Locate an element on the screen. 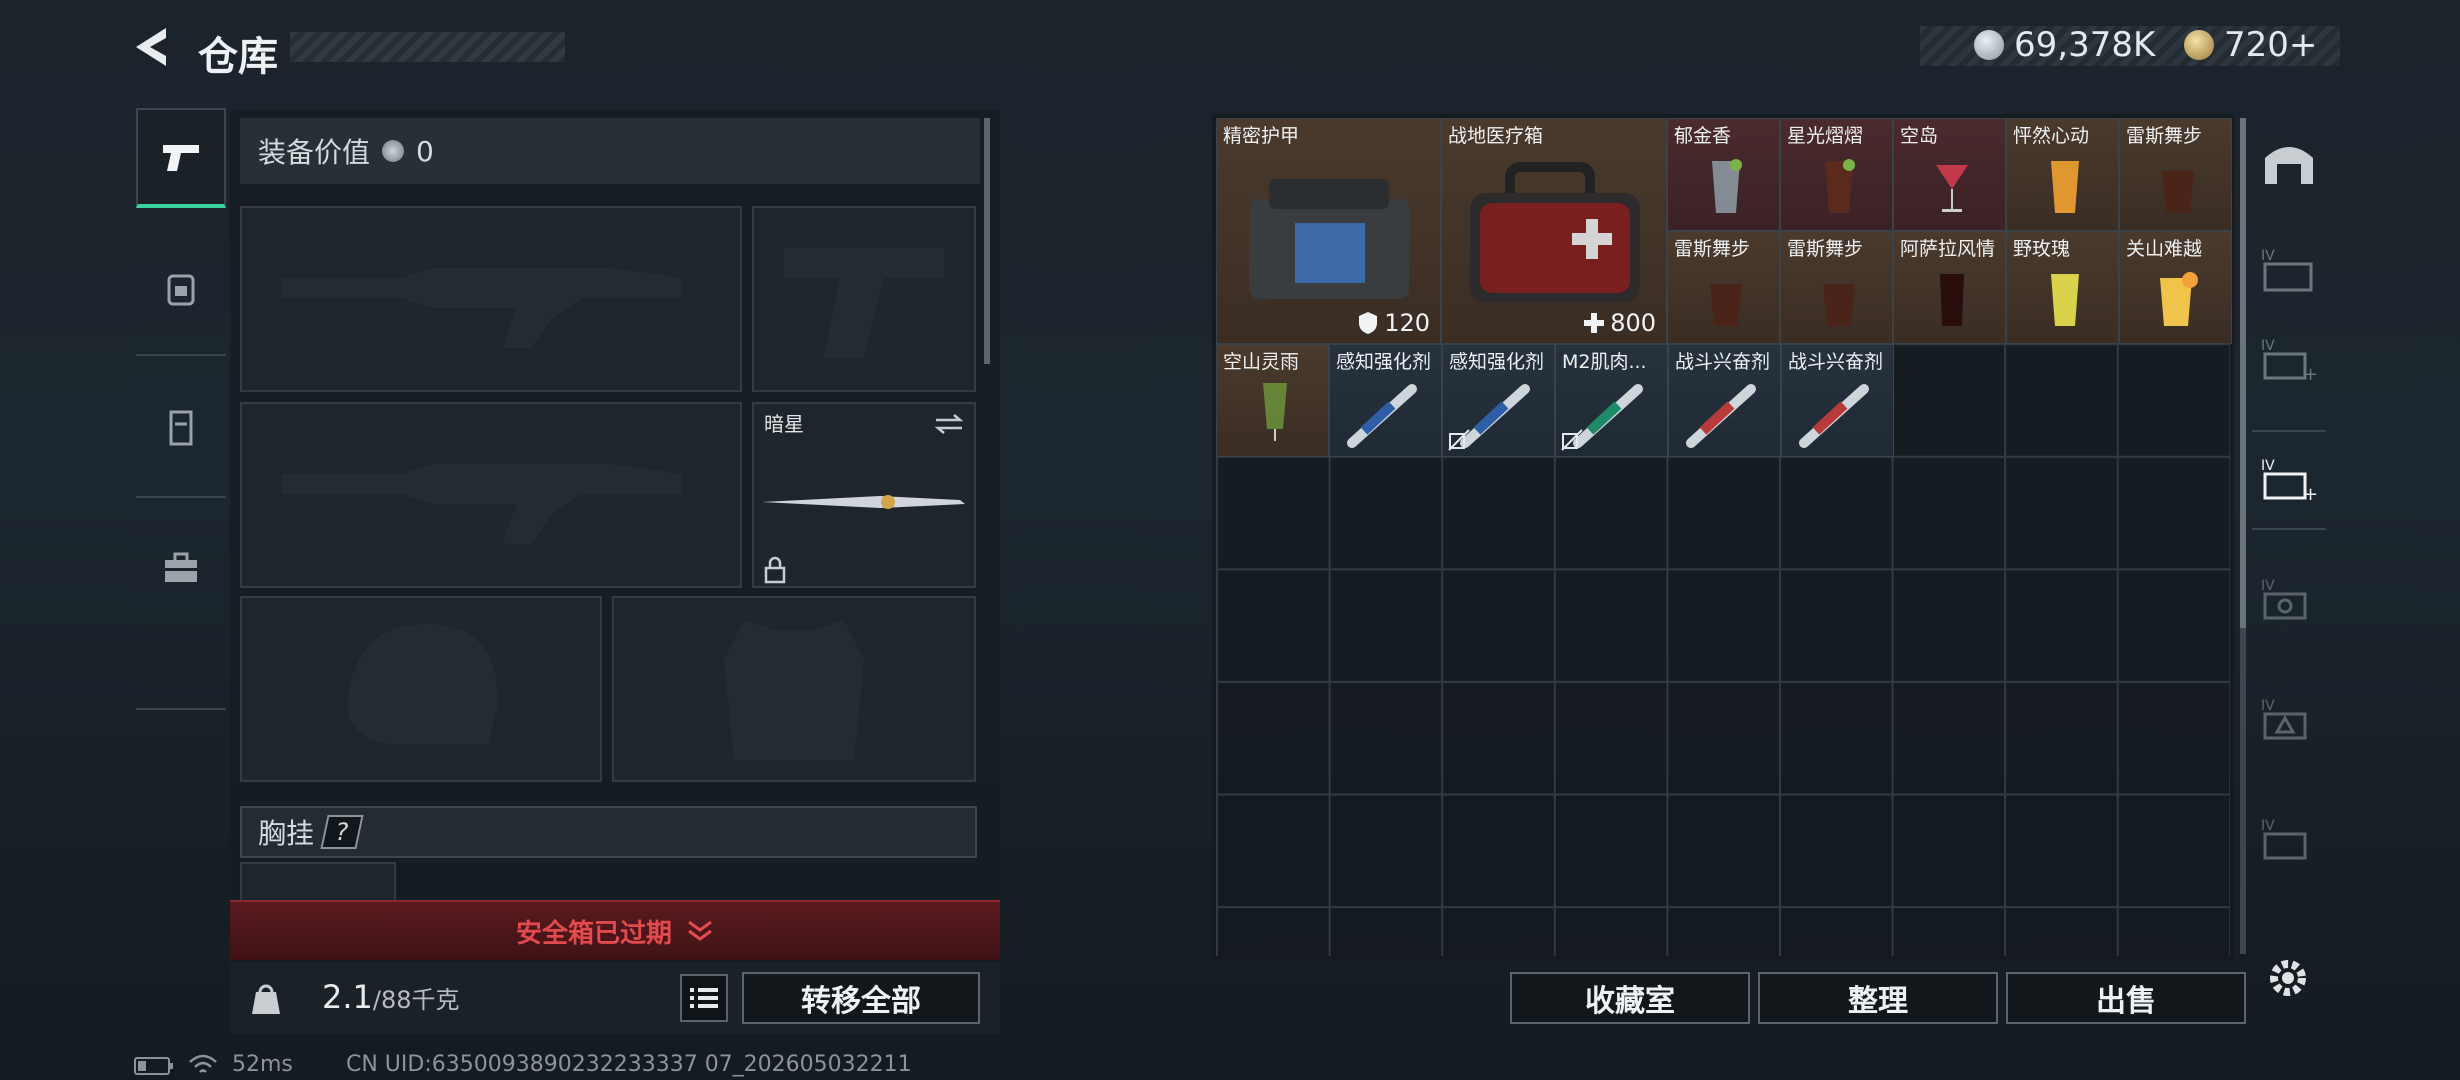  item-durability: 120 is located at coordinates (1394, 323).